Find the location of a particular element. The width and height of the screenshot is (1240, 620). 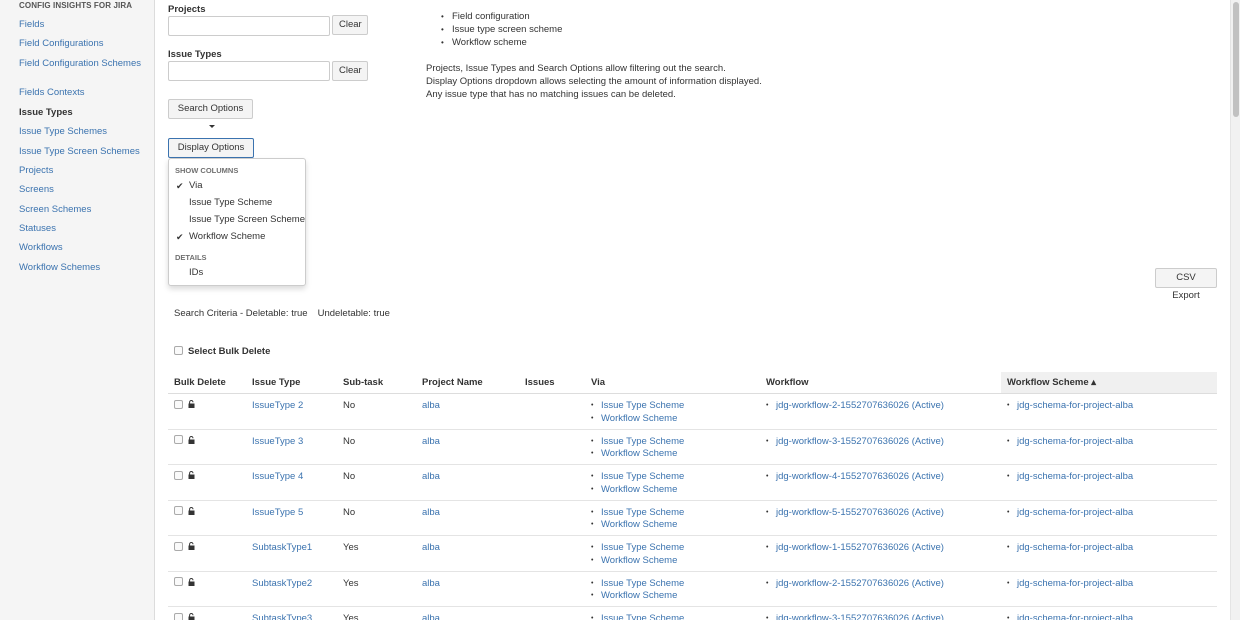

column-option-workflow-scheme: ✔ Workflow Scheme is located at coordinates (237, 237).